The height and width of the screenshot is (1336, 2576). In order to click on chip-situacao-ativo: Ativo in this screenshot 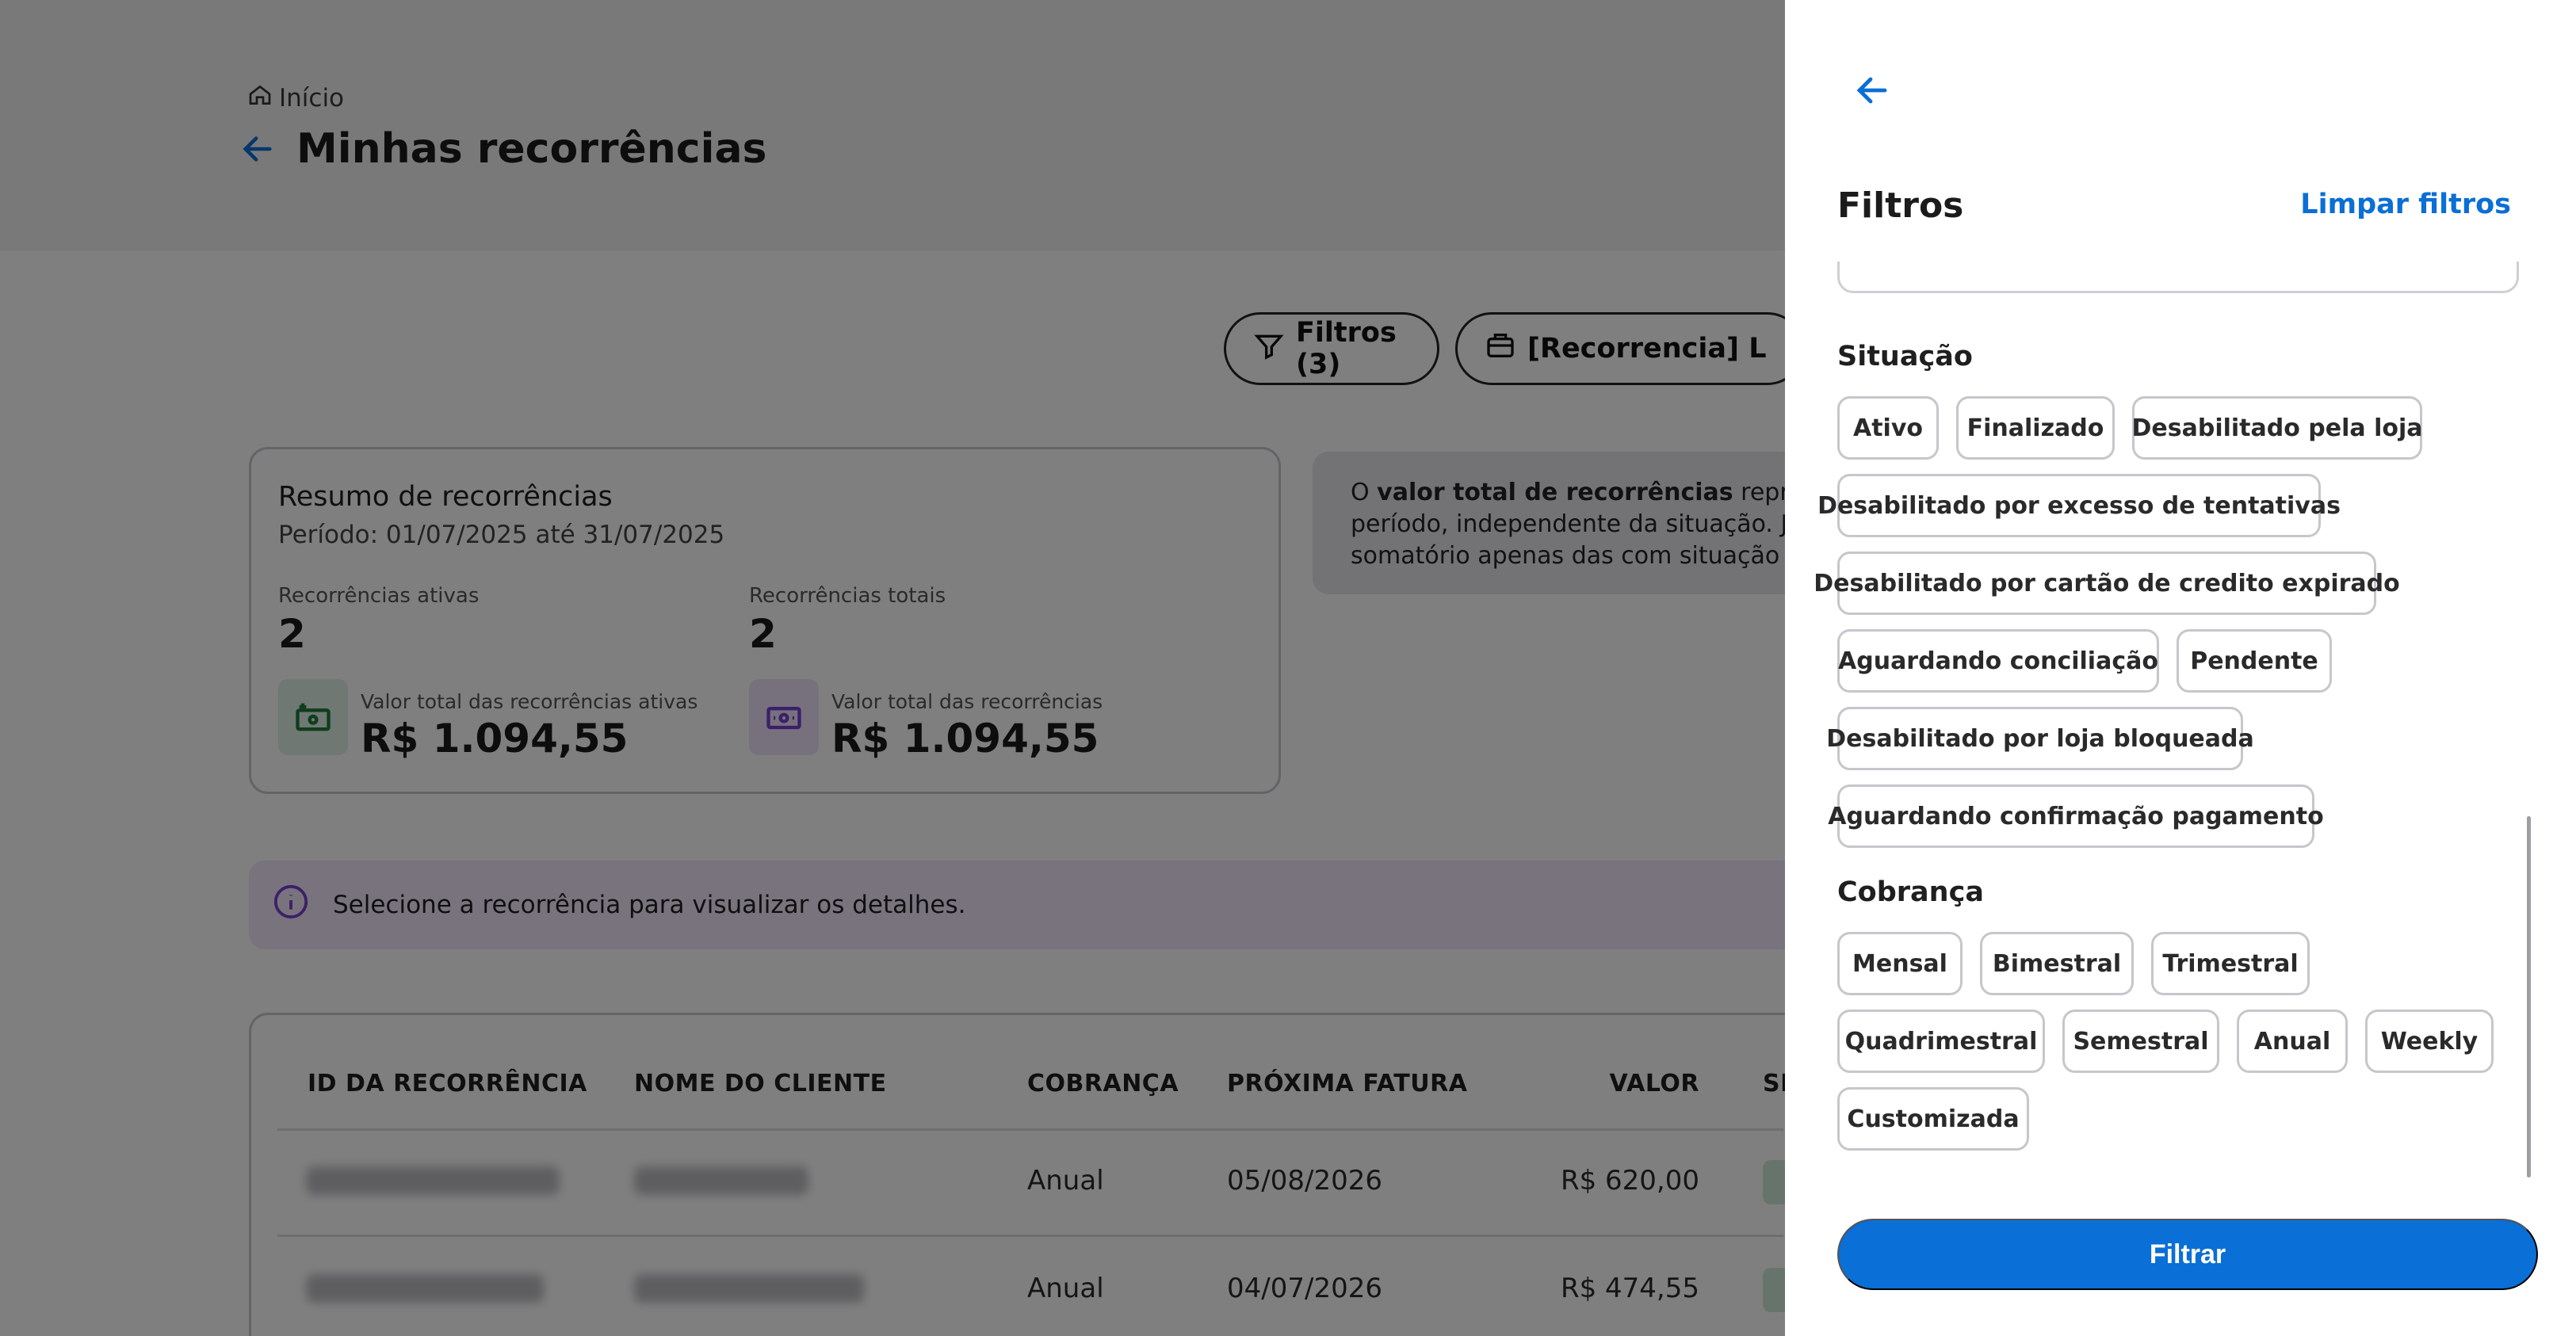, I will do `click(1888, 428)`.